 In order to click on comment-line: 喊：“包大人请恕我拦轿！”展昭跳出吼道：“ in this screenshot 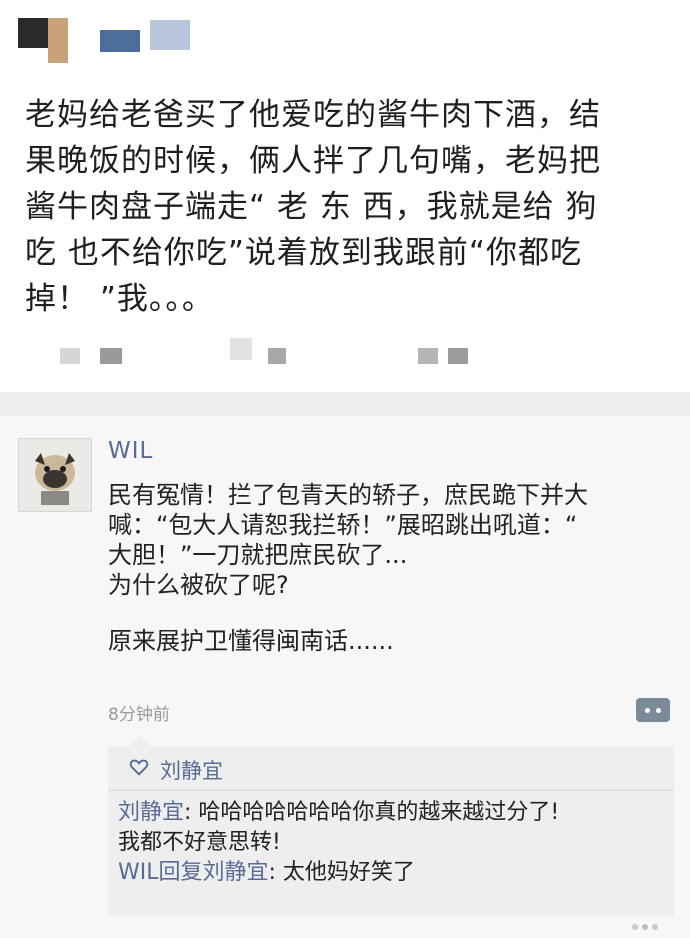, I will do `click(343, 525)`.